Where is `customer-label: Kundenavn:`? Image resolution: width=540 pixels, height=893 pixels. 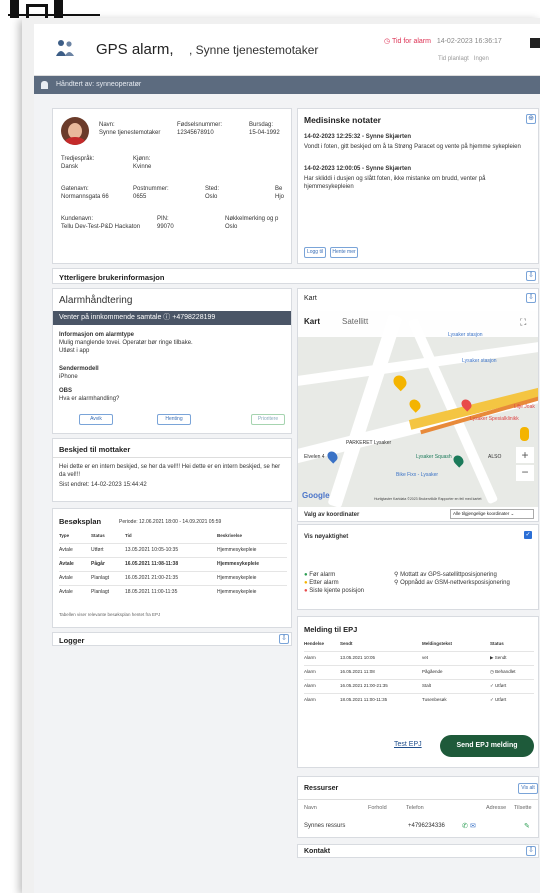 customer-label: Kundenavn: is located at coordinates (77, 219).